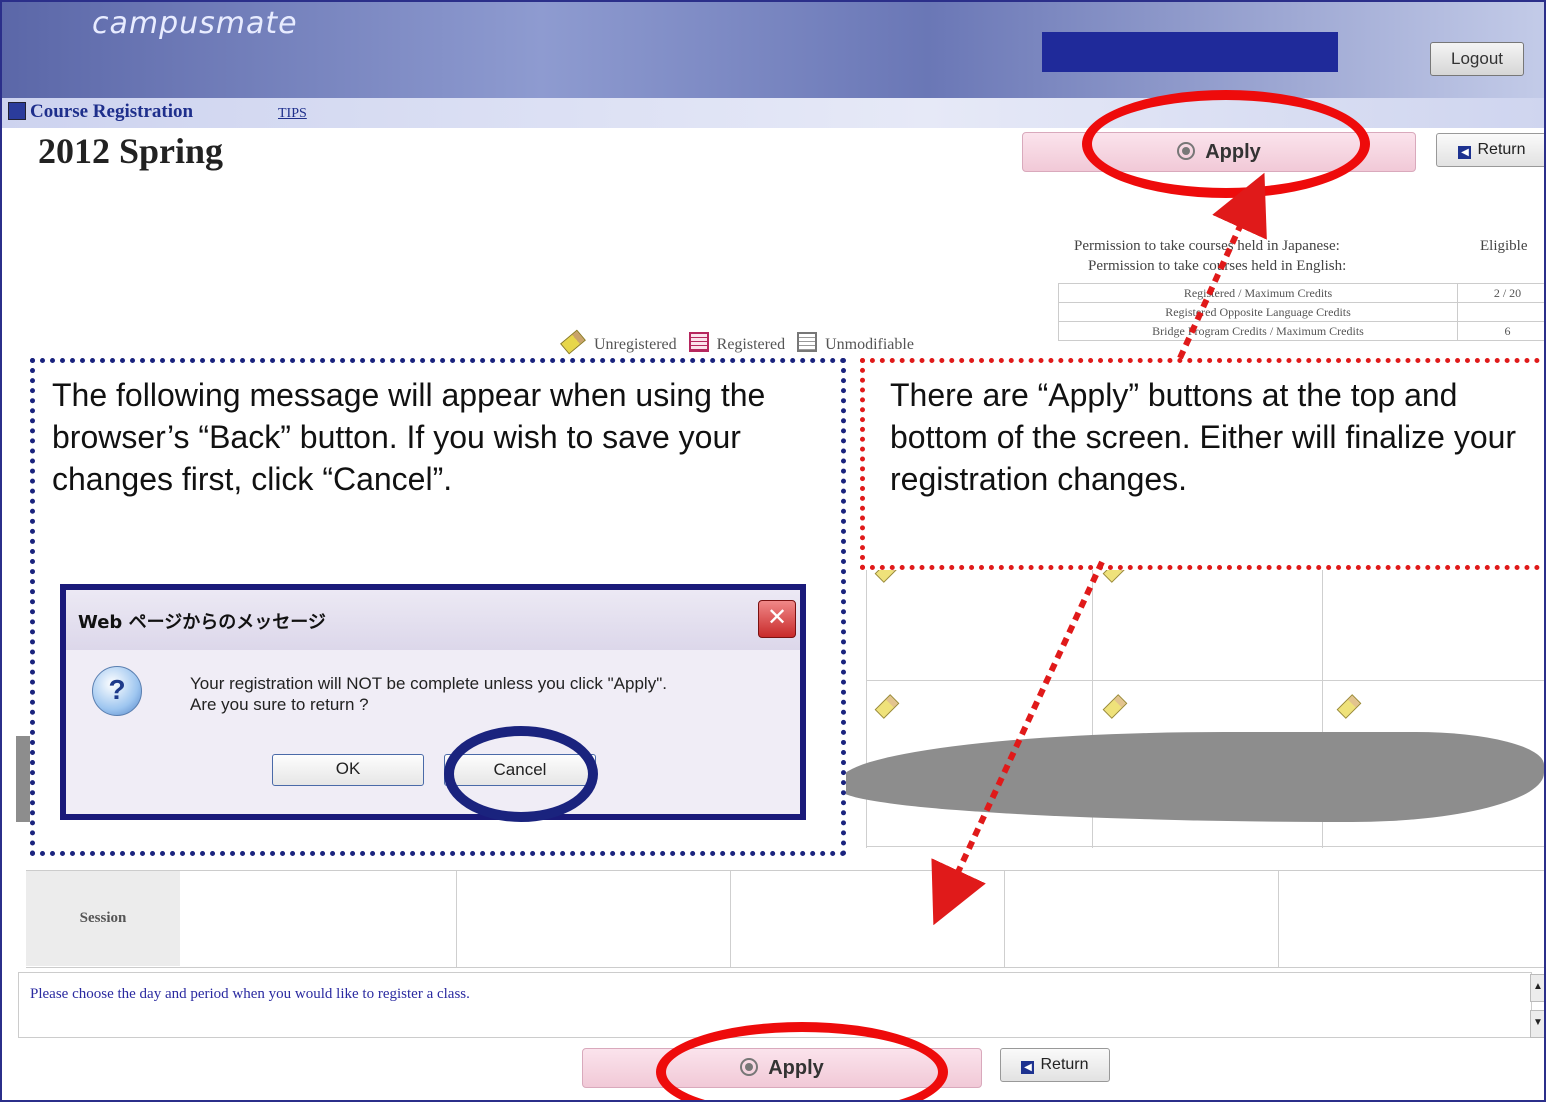 The image size is (1546, 1102). Describe the element at coordinates (869, 344) in the screenshot. I see `legend-unmodifiable: Unmodifiable` at that location.